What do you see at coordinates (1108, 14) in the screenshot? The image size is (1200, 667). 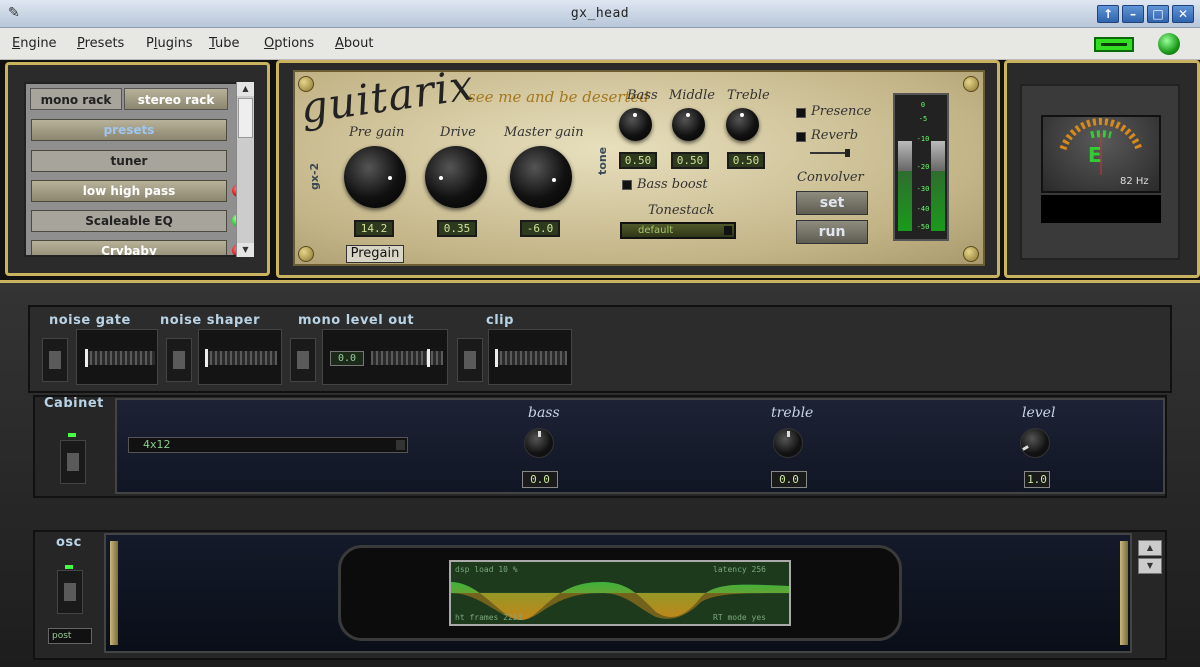 I see `raise-window-button: ↑` at bounding box center [1108, 14].